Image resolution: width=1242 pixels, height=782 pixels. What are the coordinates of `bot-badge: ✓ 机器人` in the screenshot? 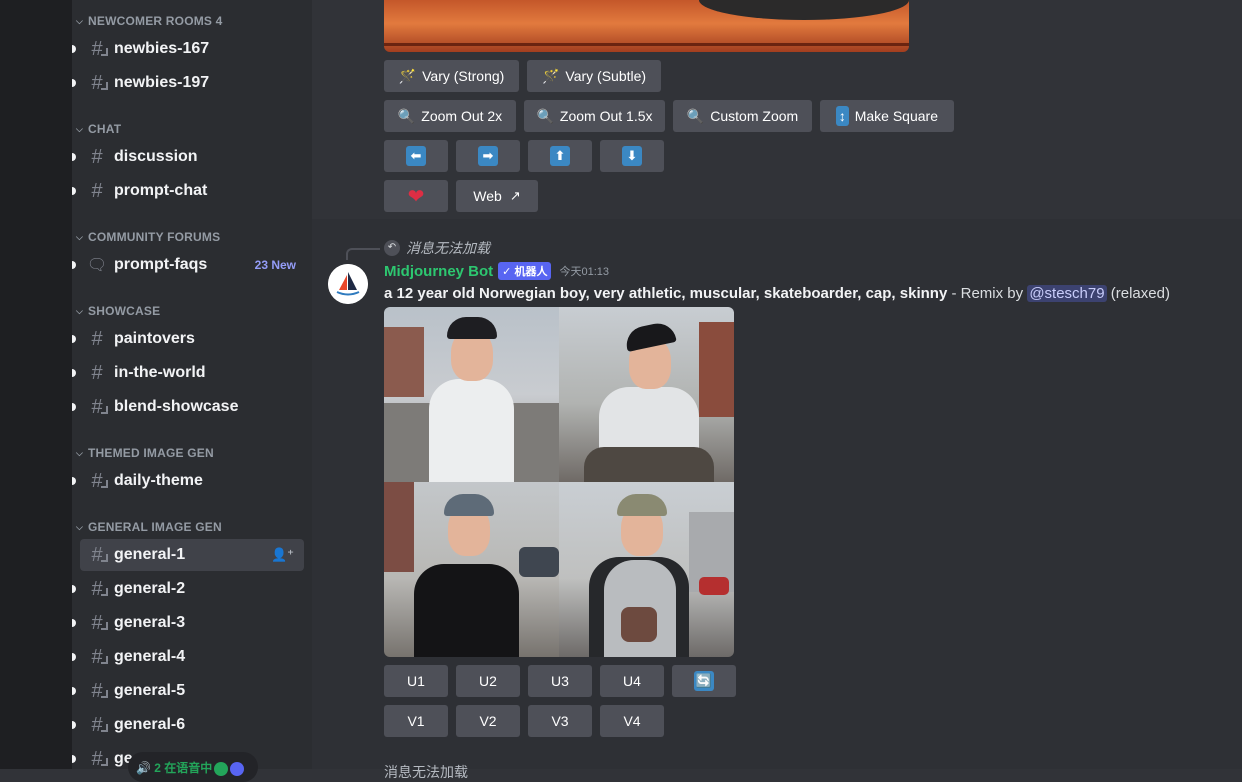 It's located at (525, 271).